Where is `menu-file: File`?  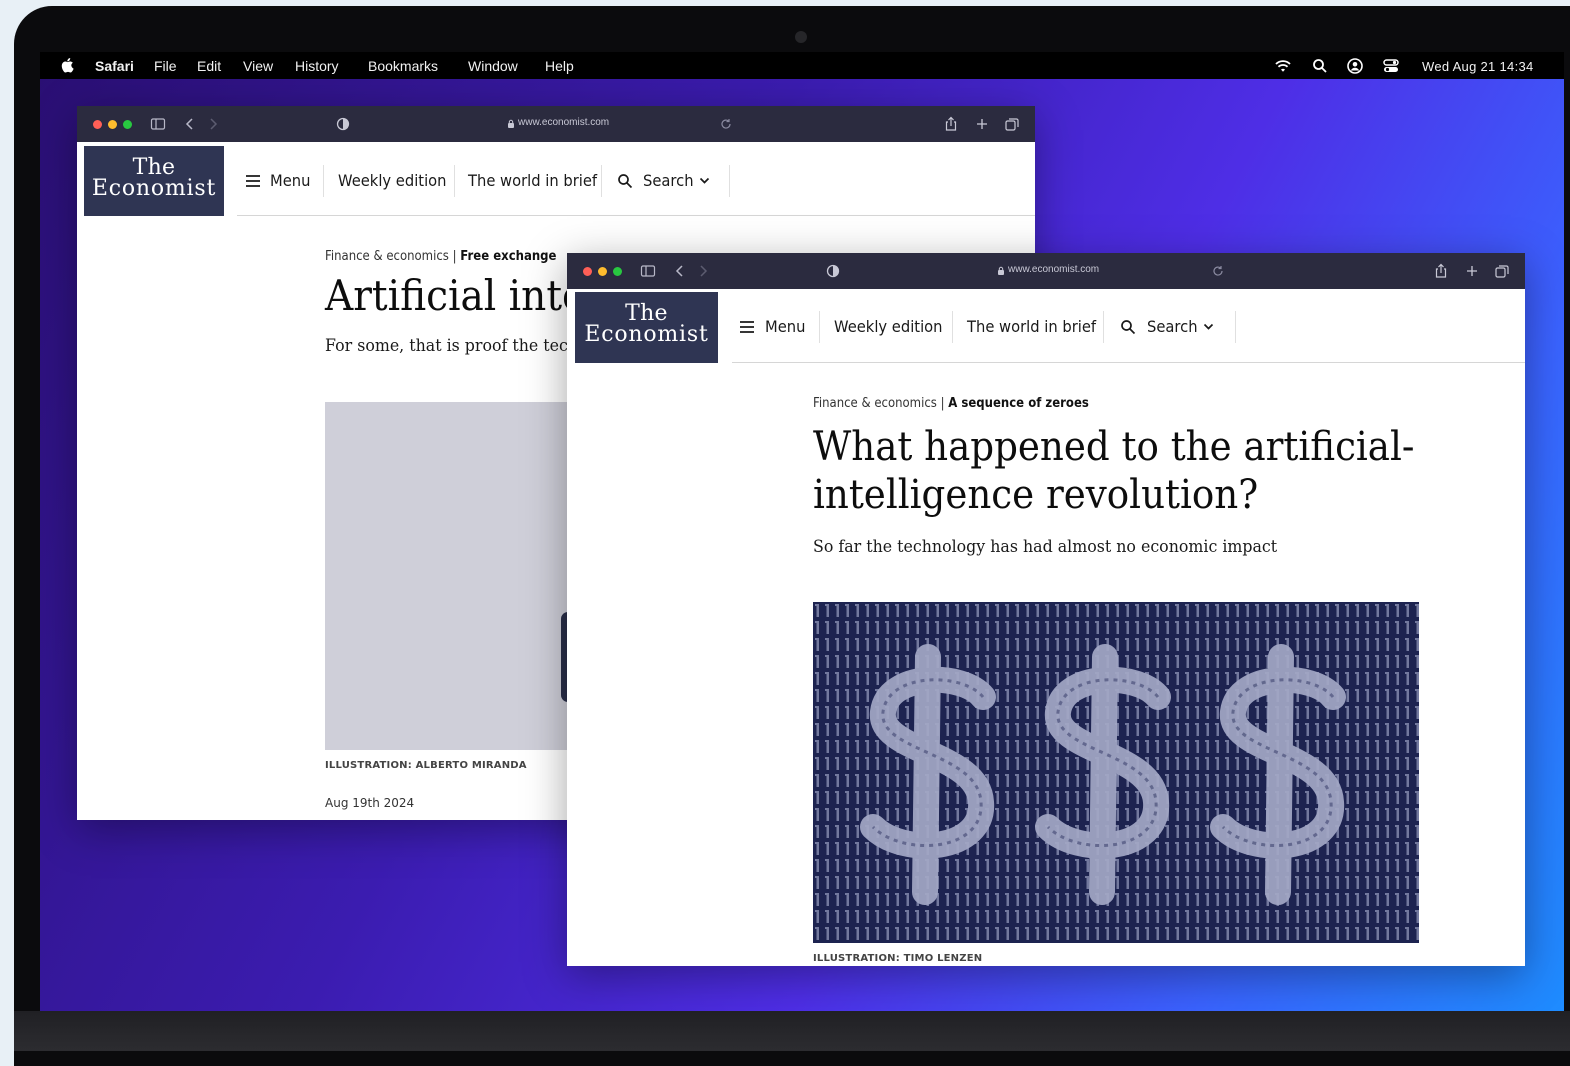
menu-file: File is located at coordinates (165, 66).